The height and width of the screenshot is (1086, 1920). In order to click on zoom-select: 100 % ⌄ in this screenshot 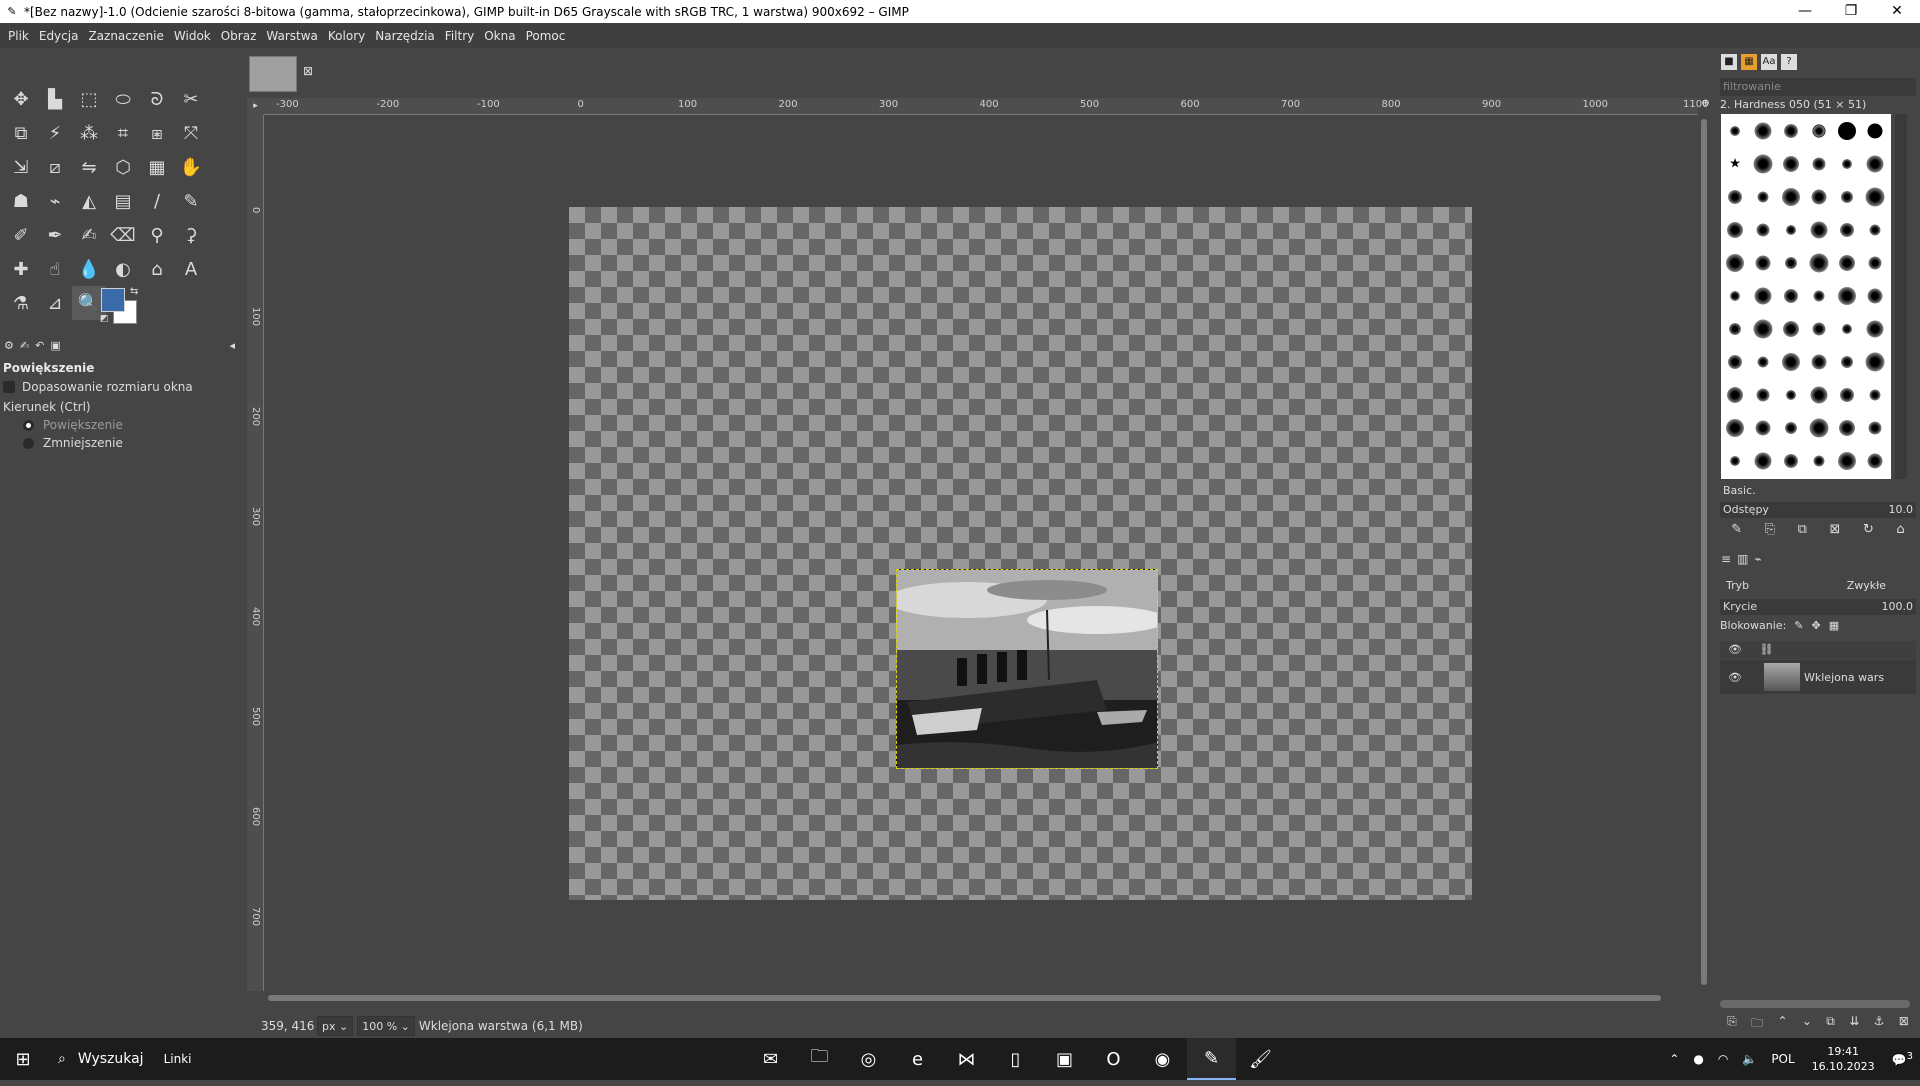, I will do `click(386, 1026)`.